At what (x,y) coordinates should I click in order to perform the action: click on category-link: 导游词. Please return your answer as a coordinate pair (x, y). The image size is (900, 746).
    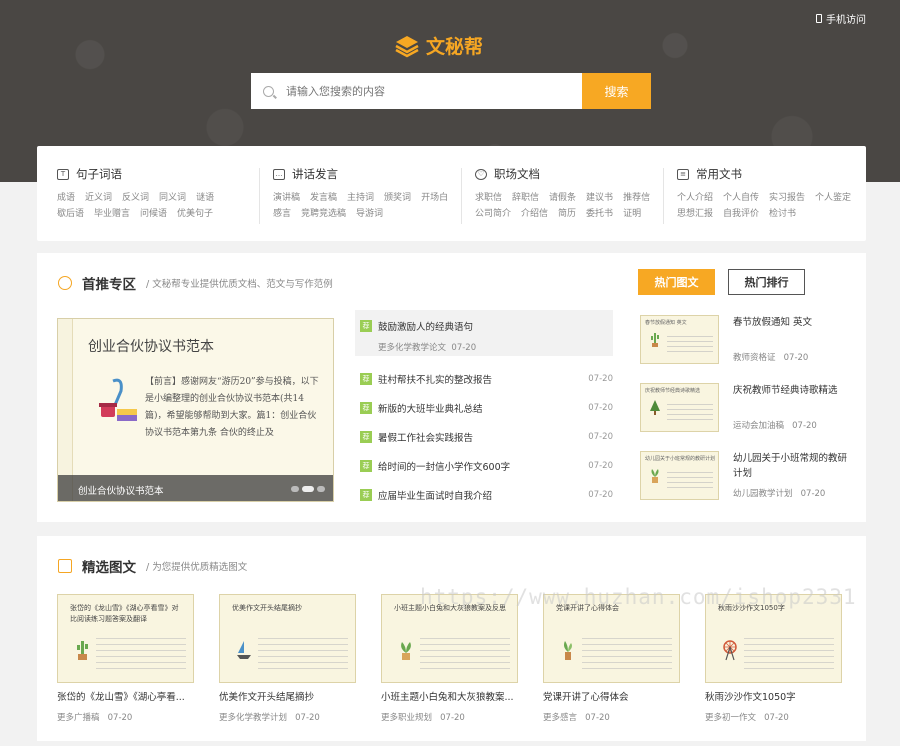
    Looking at the image, I should click on (369, 212).